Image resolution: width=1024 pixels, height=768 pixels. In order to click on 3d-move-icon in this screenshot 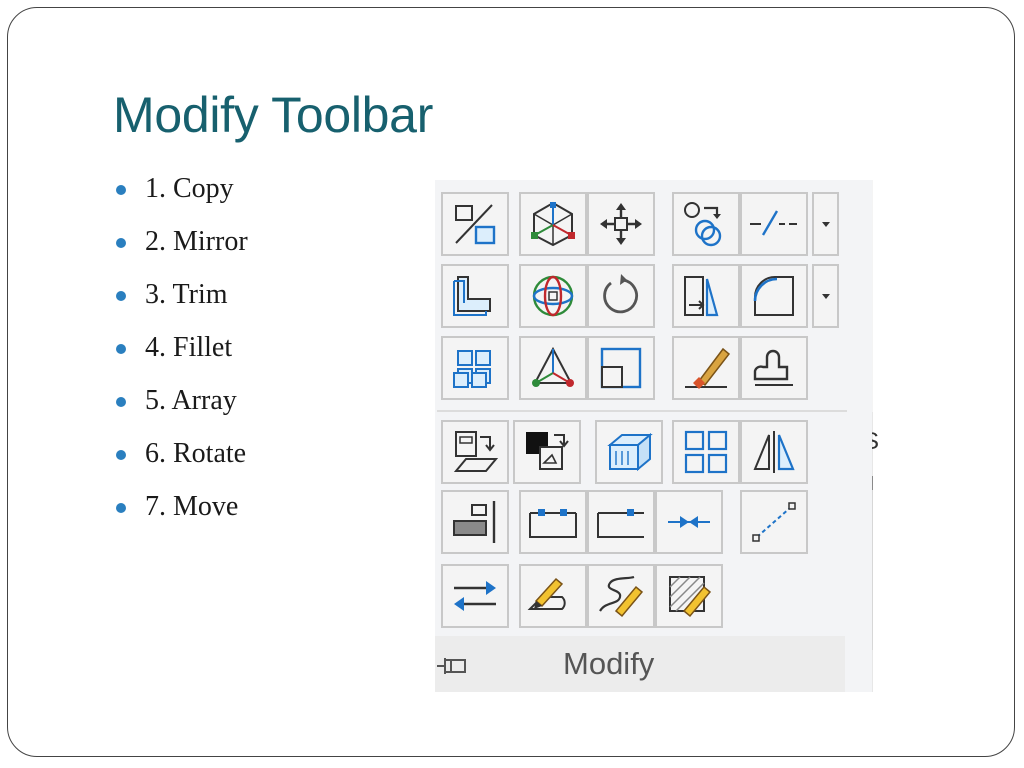, I will do `click(553, 224)`.